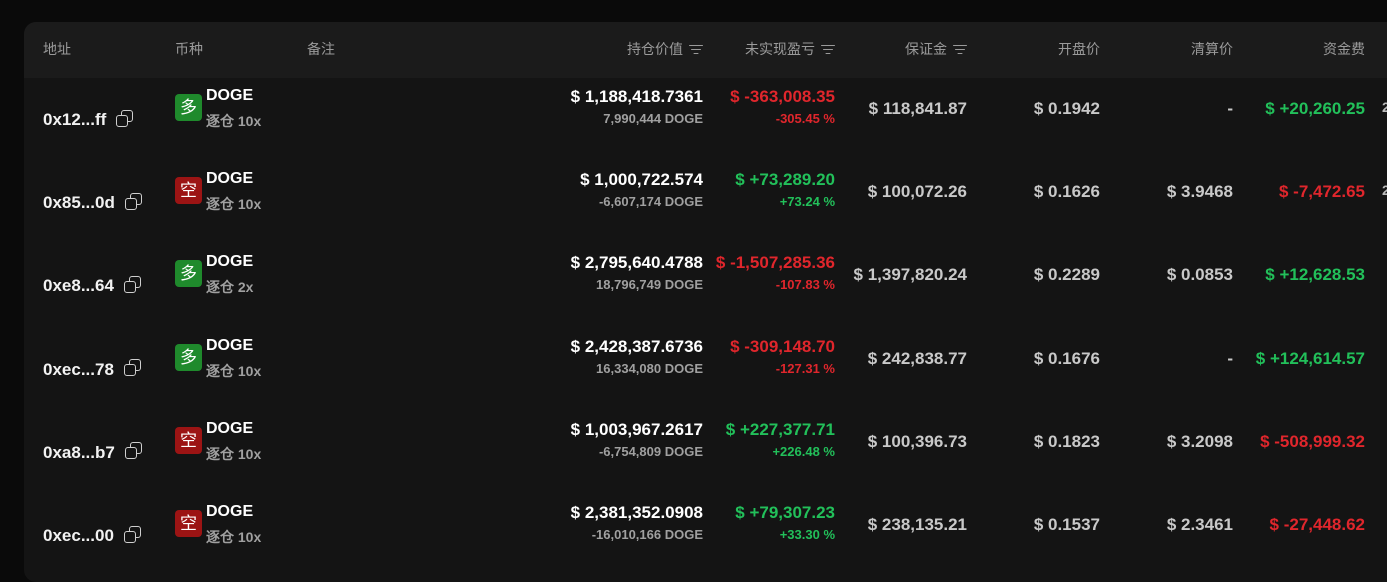  I want to click on header-coin: 币种, so click(189, 49).